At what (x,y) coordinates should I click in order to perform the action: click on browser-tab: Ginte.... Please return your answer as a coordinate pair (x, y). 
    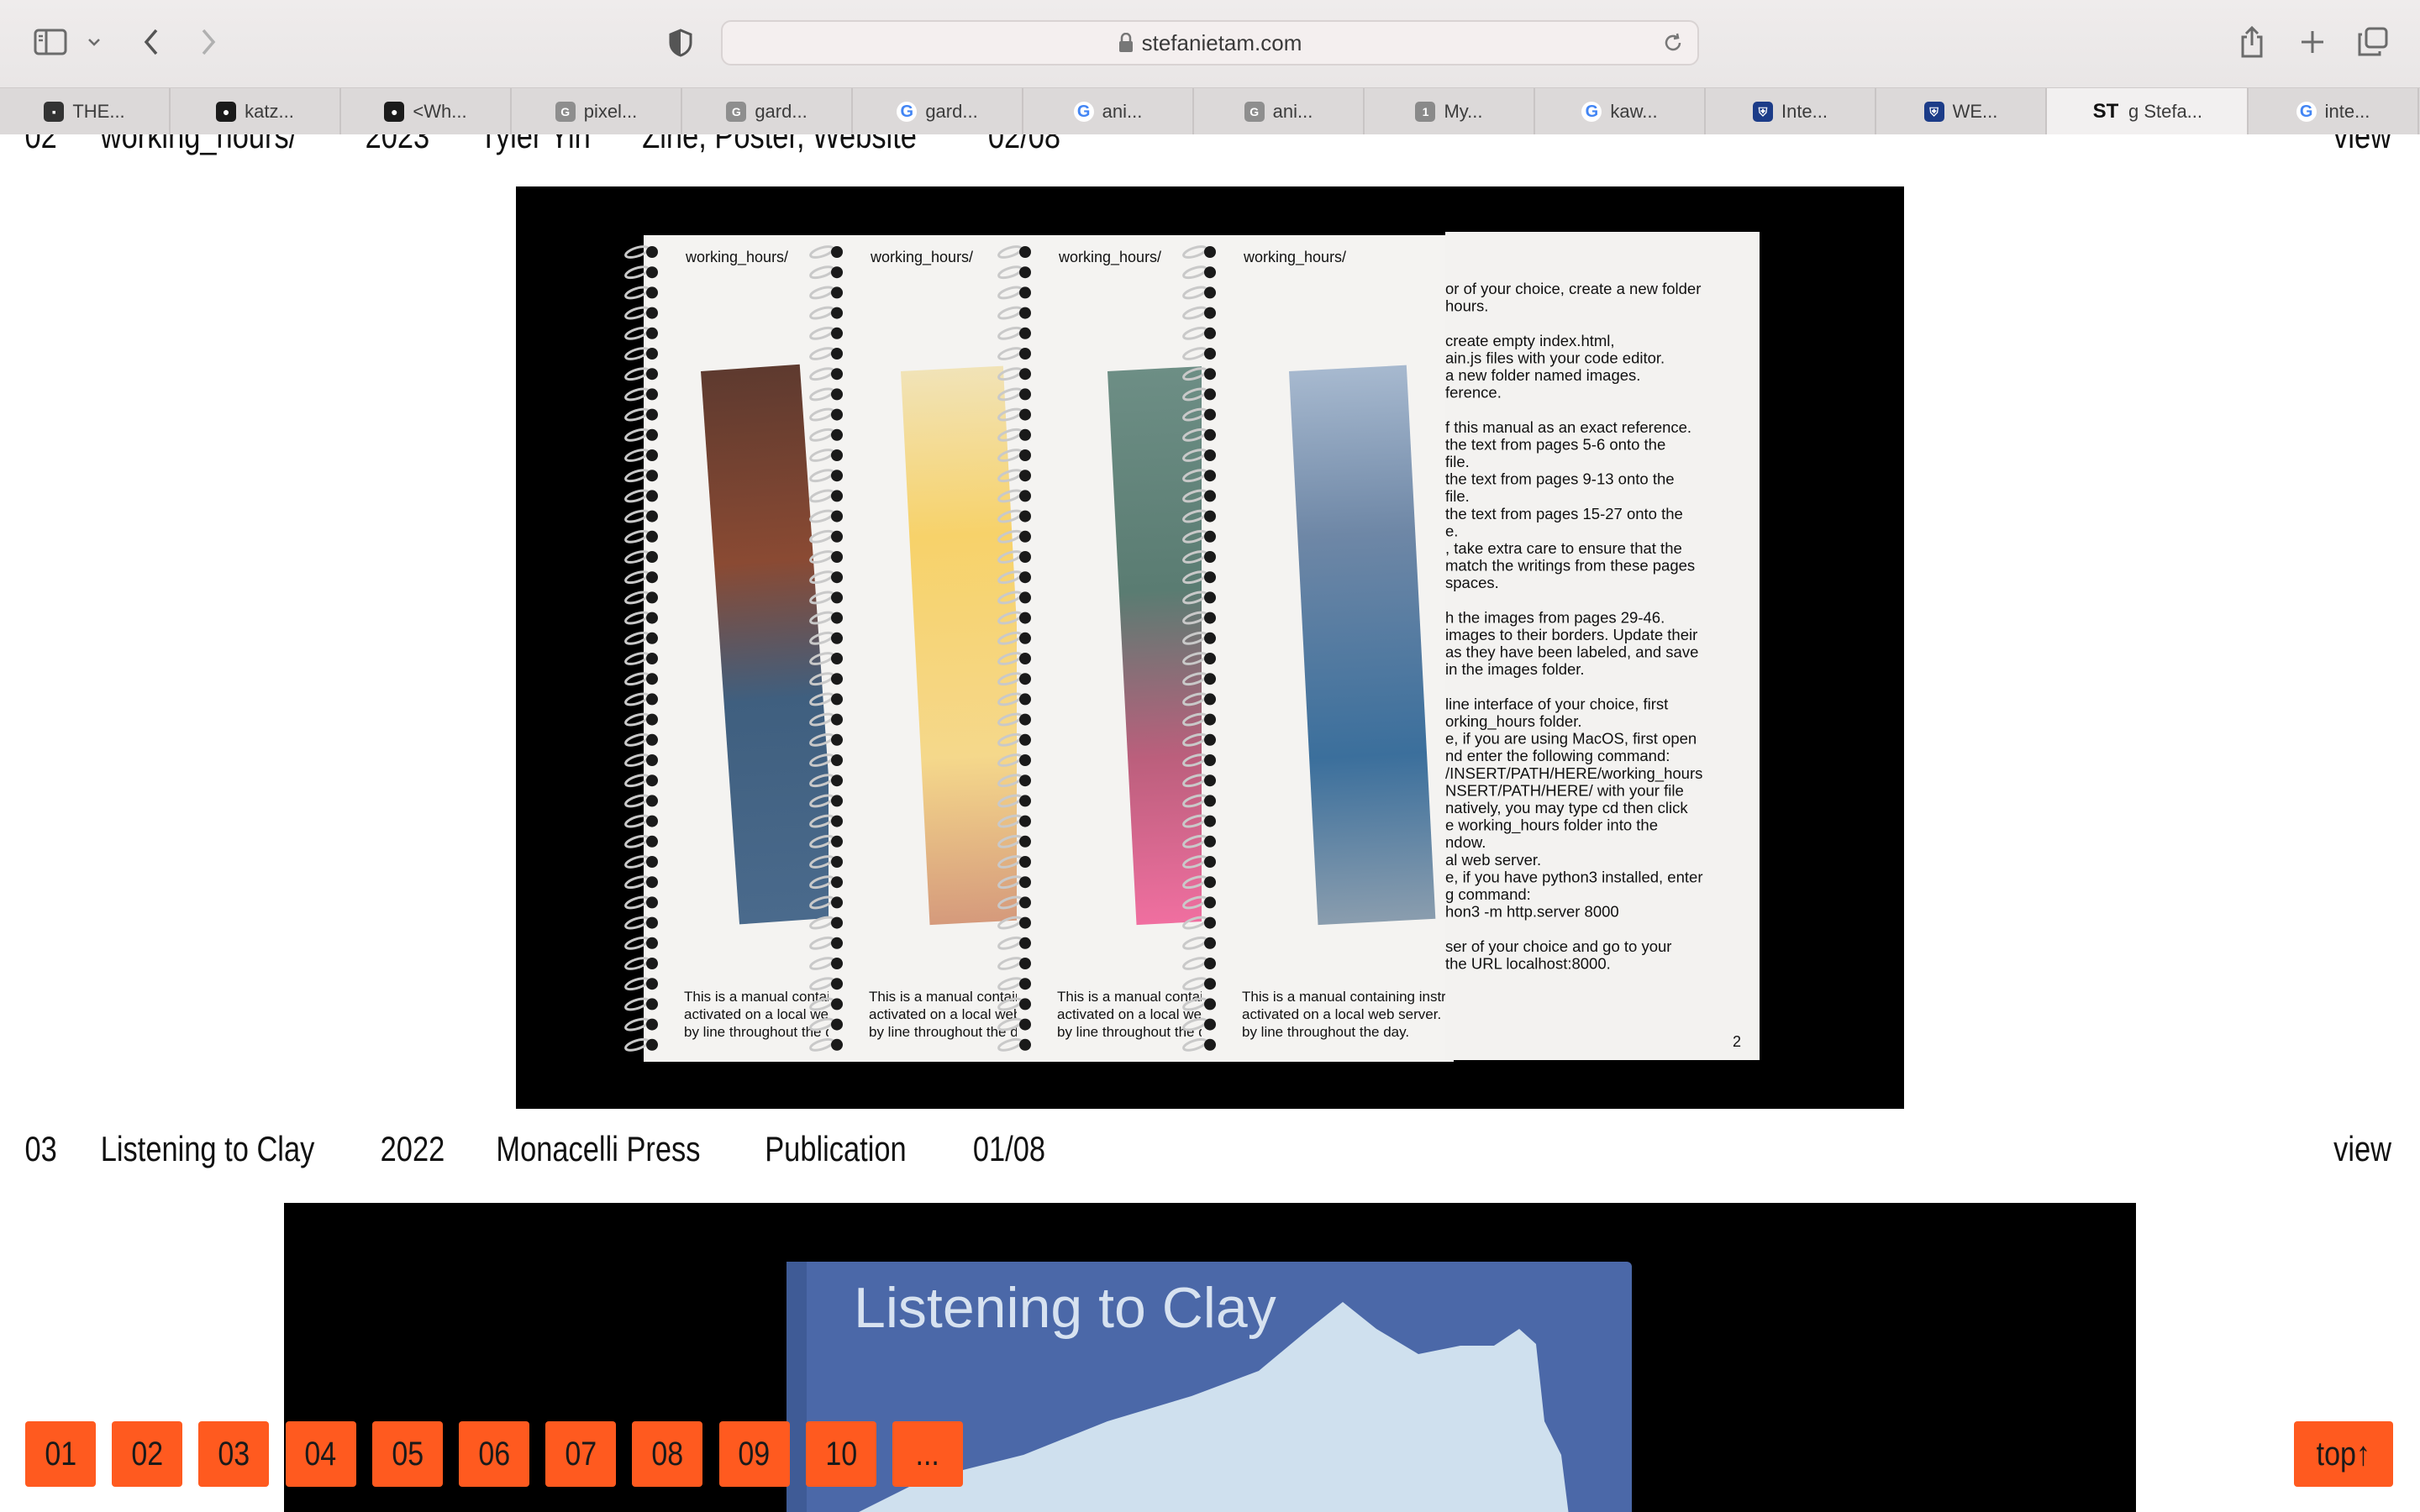
    Looking at the image, I should click on (2334, 111).